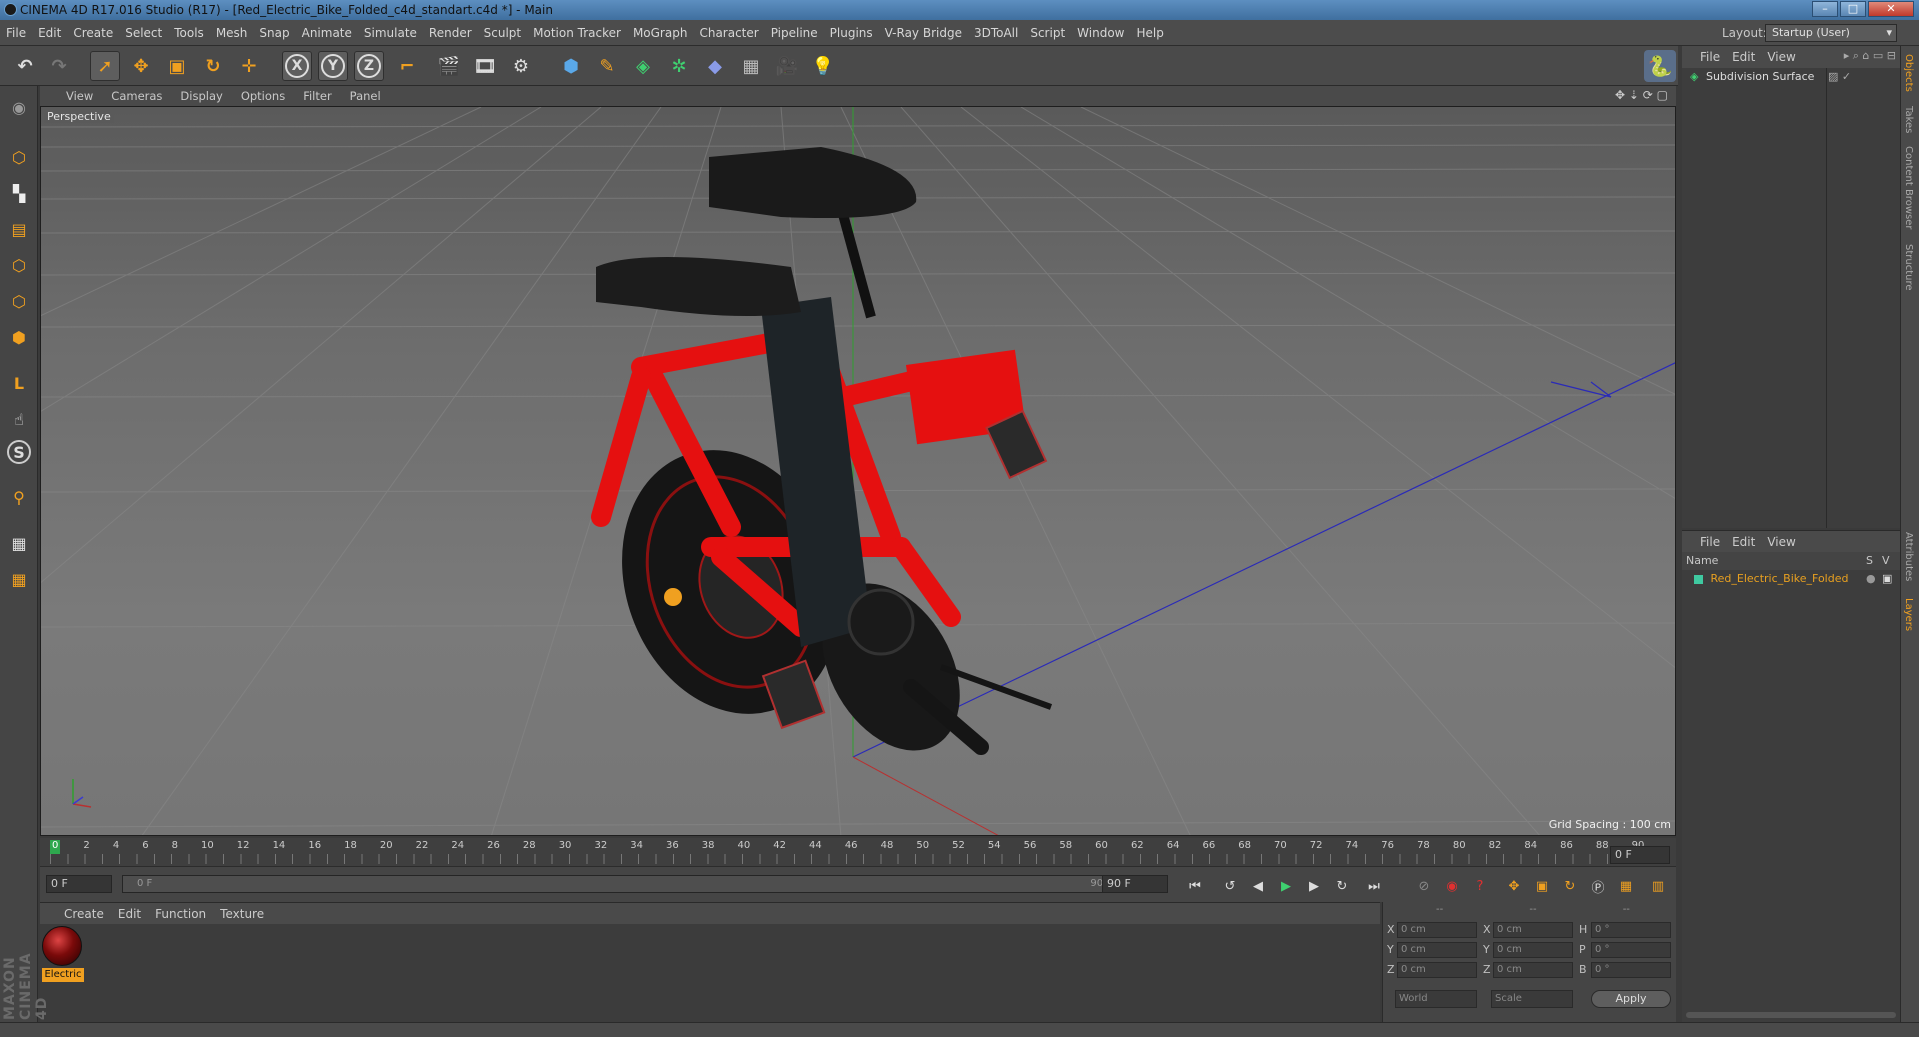  Describe the element at coordinates (1704, 57) in the screenshot. I see `object-menu-file: File` at that location.